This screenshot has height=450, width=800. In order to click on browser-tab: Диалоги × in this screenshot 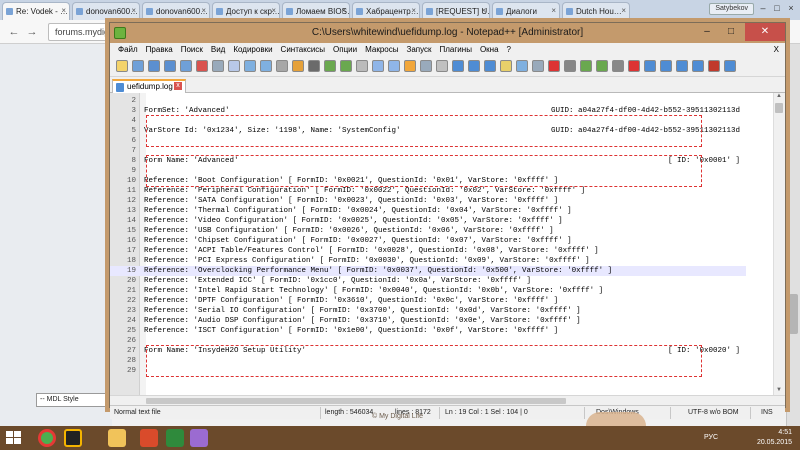, I will do `click(526, 11)`.